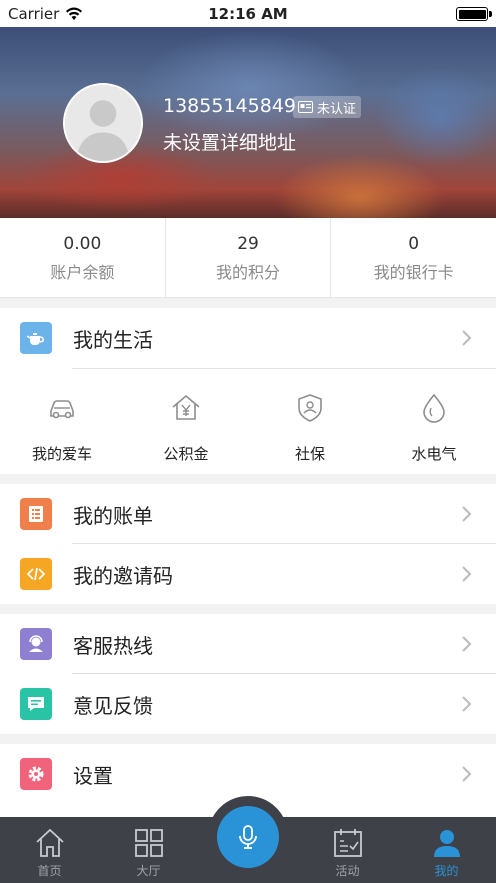  Describe the element at coordinates (186, 407) in the screenshot. I see `housing-fund-icon` at that location.